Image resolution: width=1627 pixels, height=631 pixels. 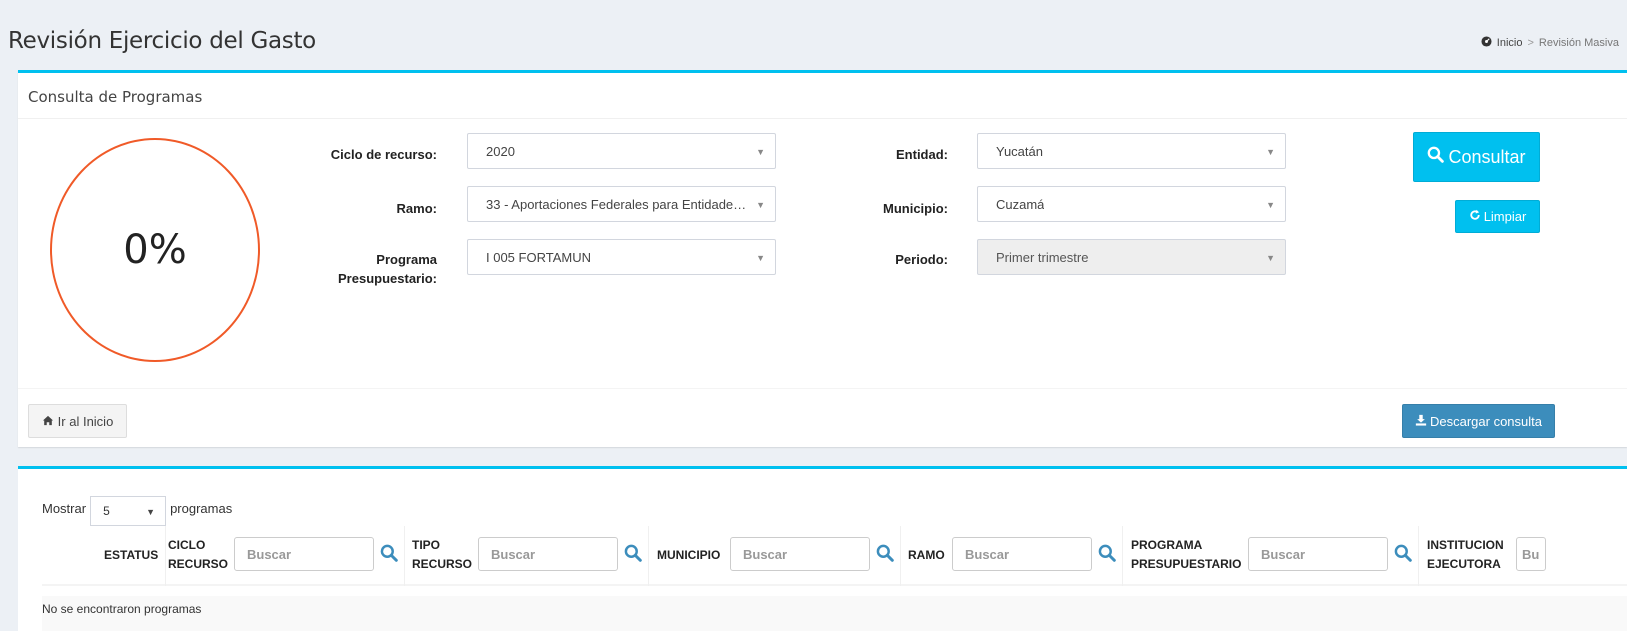 What do you see at coordinates (834, 613) in the screenshot?
I see `table-empty-row: No se encontraron programas` at bounding box center [834, 613].